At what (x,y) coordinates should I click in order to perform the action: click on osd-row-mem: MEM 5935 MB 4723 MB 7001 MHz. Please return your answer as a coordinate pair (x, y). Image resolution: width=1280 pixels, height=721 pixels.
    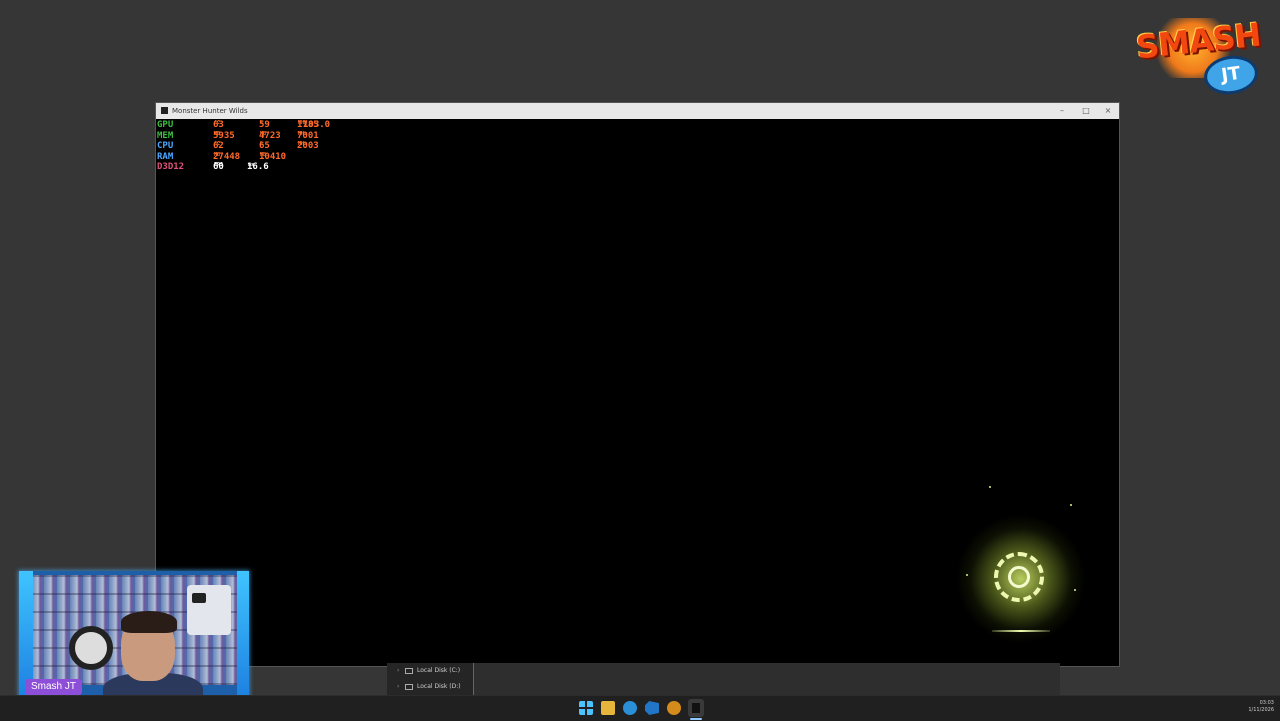
    Looking at the image, I should click on (257, 136).